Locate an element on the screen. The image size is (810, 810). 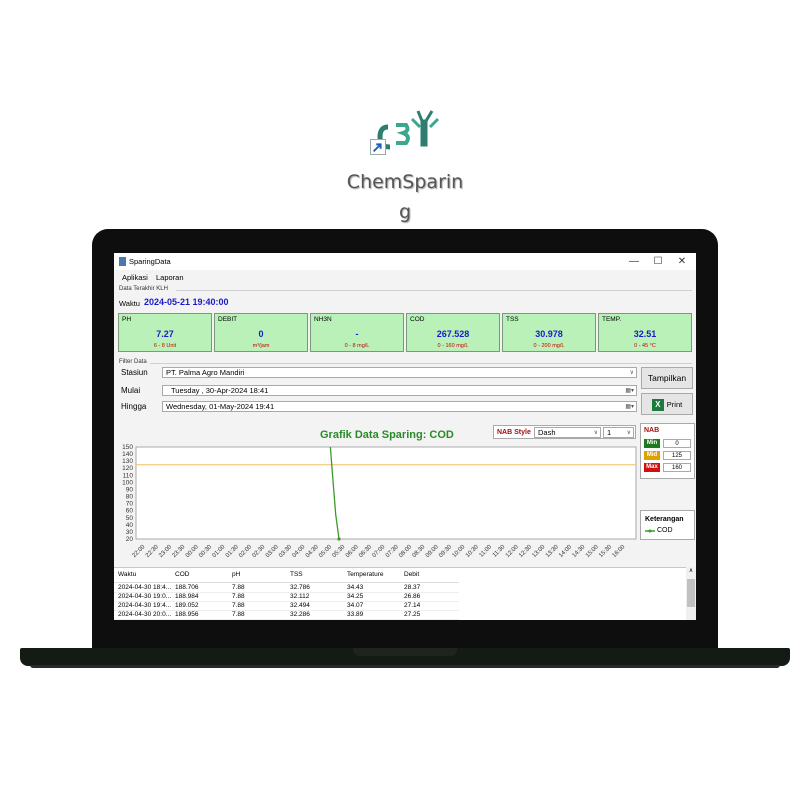
close-button: ✕ is located at coordinates (682, 261).